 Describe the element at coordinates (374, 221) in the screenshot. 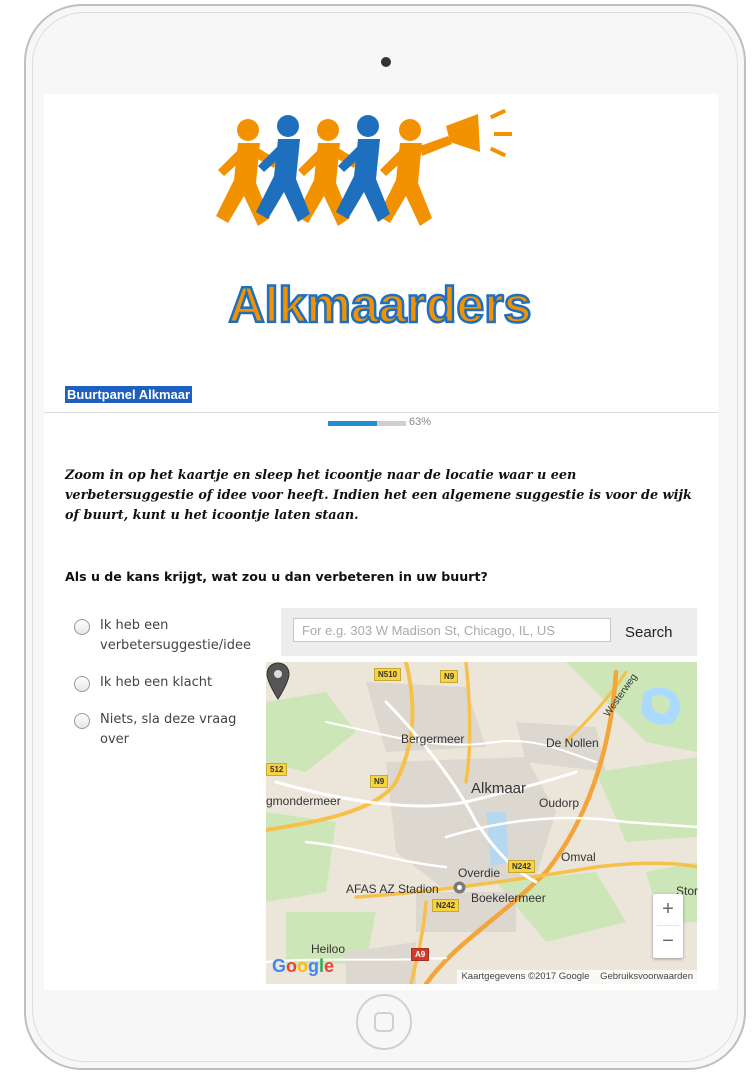

I see `alkmaarders-logo: Alkmaarders` at that location.